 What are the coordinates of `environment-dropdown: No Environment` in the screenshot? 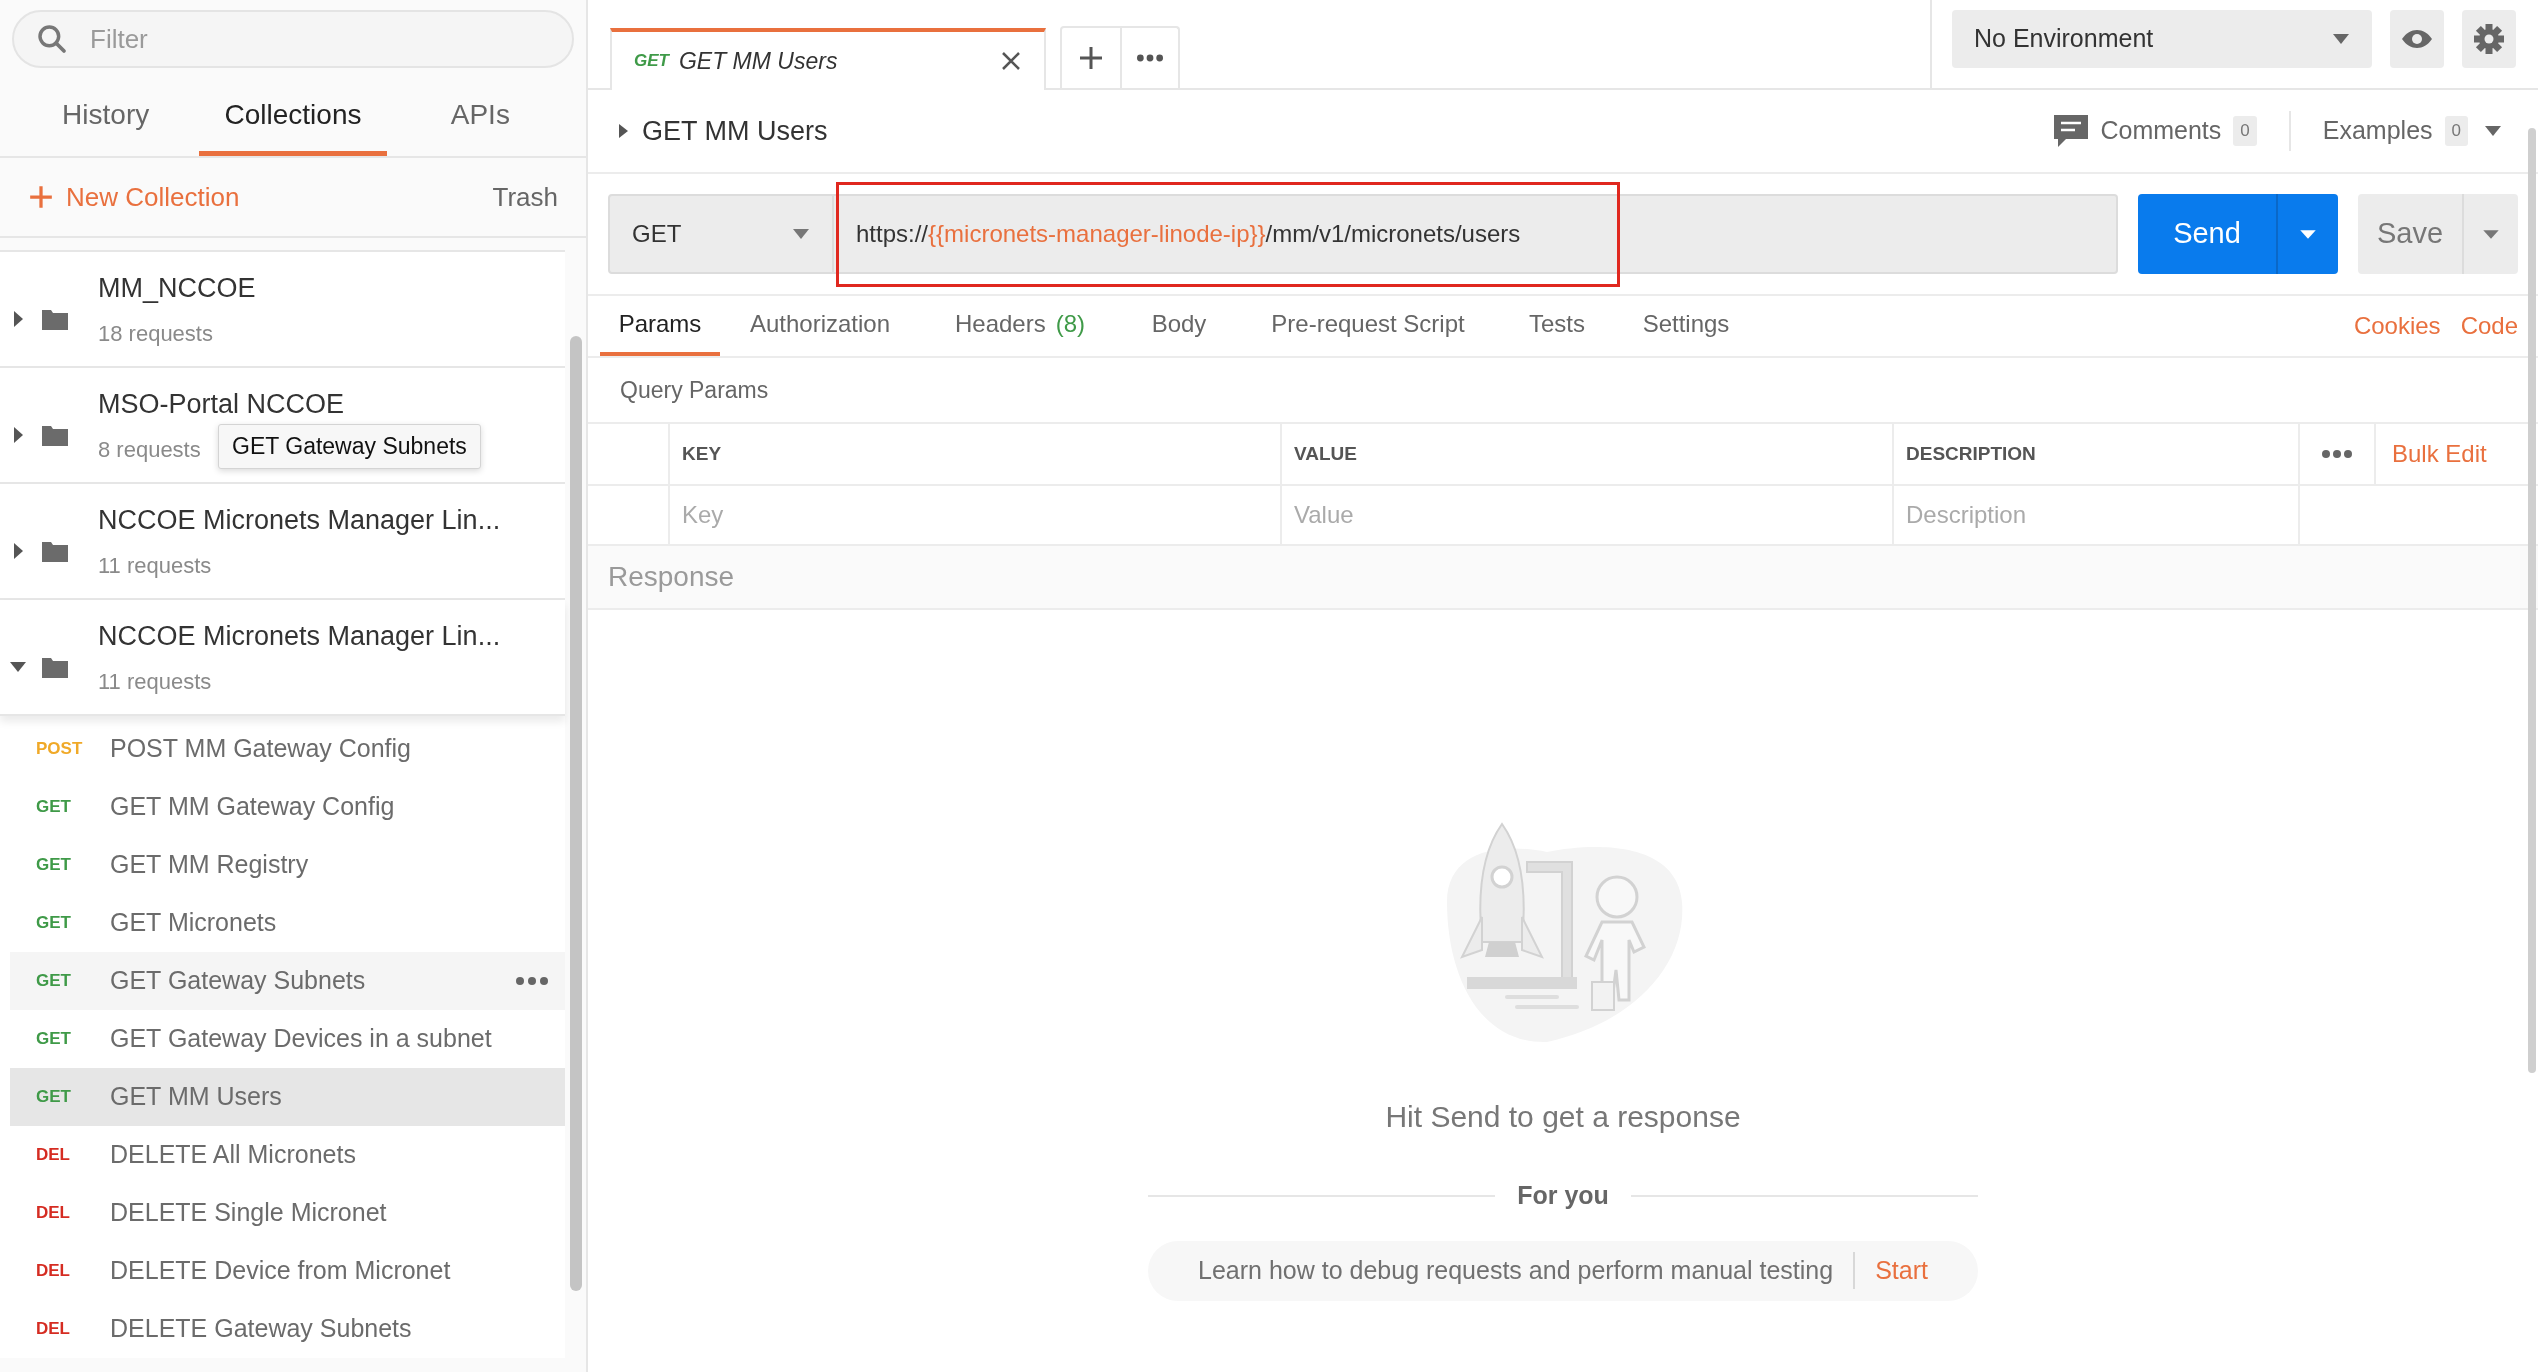 It's located at (2162, 39).